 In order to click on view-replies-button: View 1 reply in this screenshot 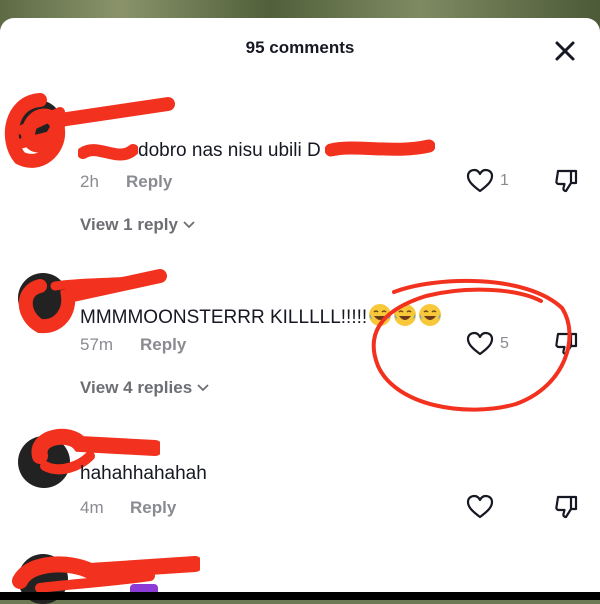, I will do `click(138, 225)`.